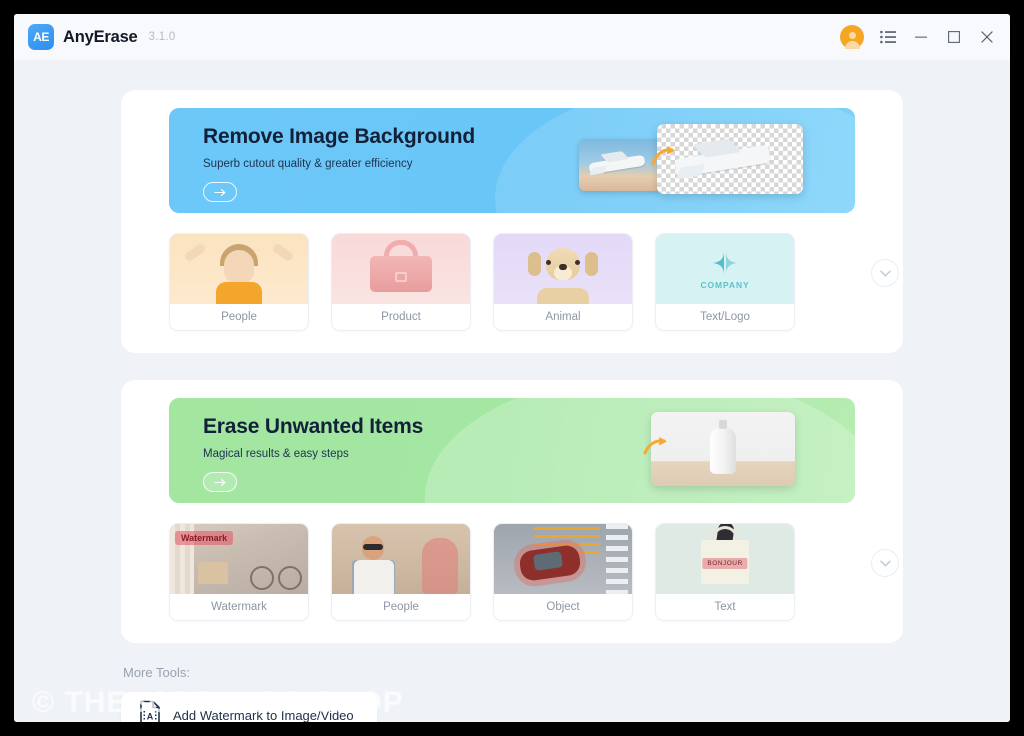  I want to click on card-label: Animal, so click(563, 317).